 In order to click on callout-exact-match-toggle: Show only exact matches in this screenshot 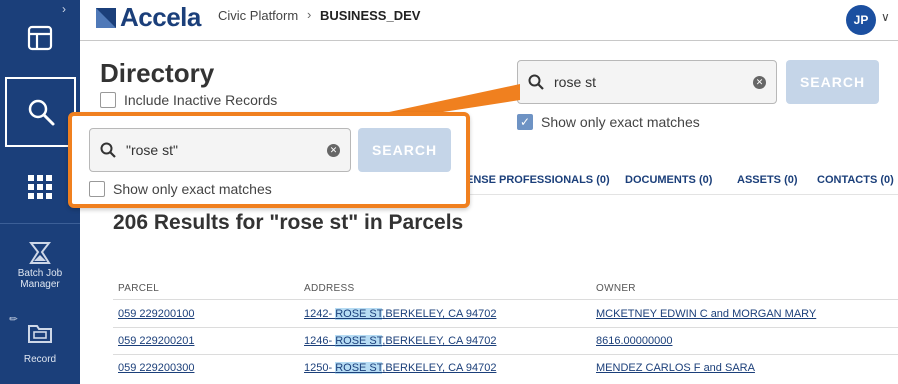, I will do `click(180, 189)`.